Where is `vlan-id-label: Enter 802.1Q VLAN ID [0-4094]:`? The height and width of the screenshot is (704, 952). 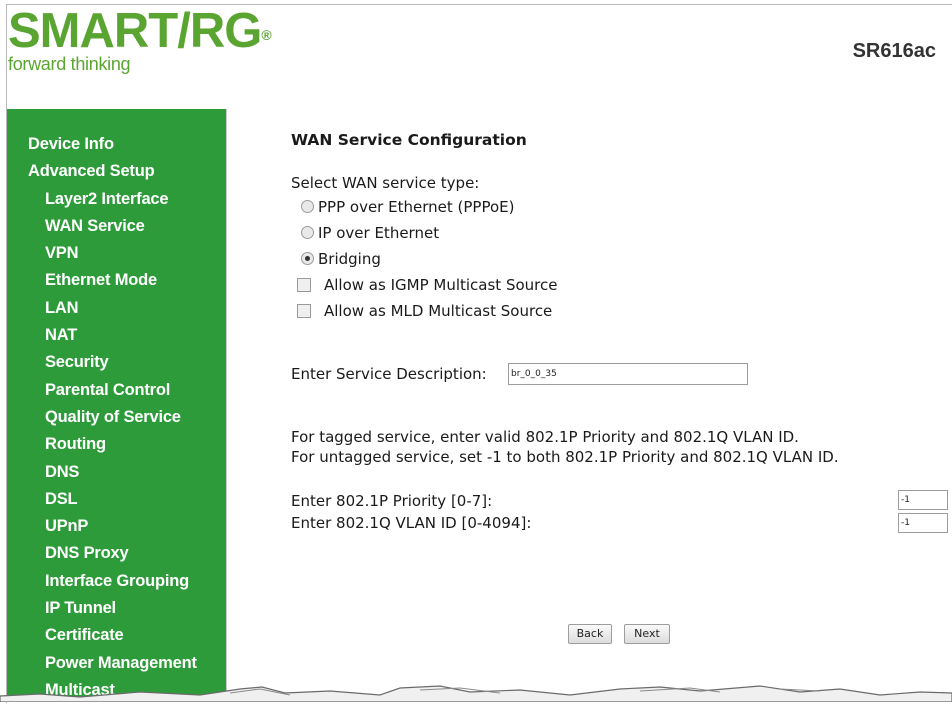 vlan-id-label: Enter 802.1Q VLAN ID [0-4094]: is located at coordinates (411, 523).